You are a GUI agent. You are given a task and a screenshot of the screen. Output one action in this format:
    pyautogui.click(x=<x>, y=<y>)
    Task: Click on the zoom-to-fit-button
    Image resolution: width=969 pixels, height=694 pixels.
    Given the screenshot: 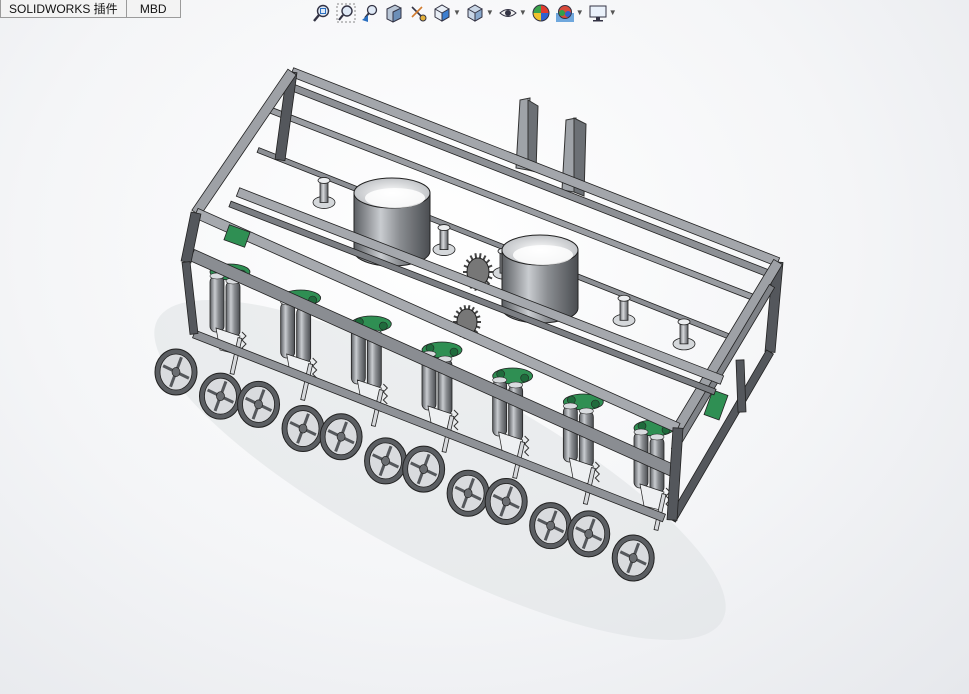 What is the action you would take?
    pyautogui.click(x=322, y=13)
    